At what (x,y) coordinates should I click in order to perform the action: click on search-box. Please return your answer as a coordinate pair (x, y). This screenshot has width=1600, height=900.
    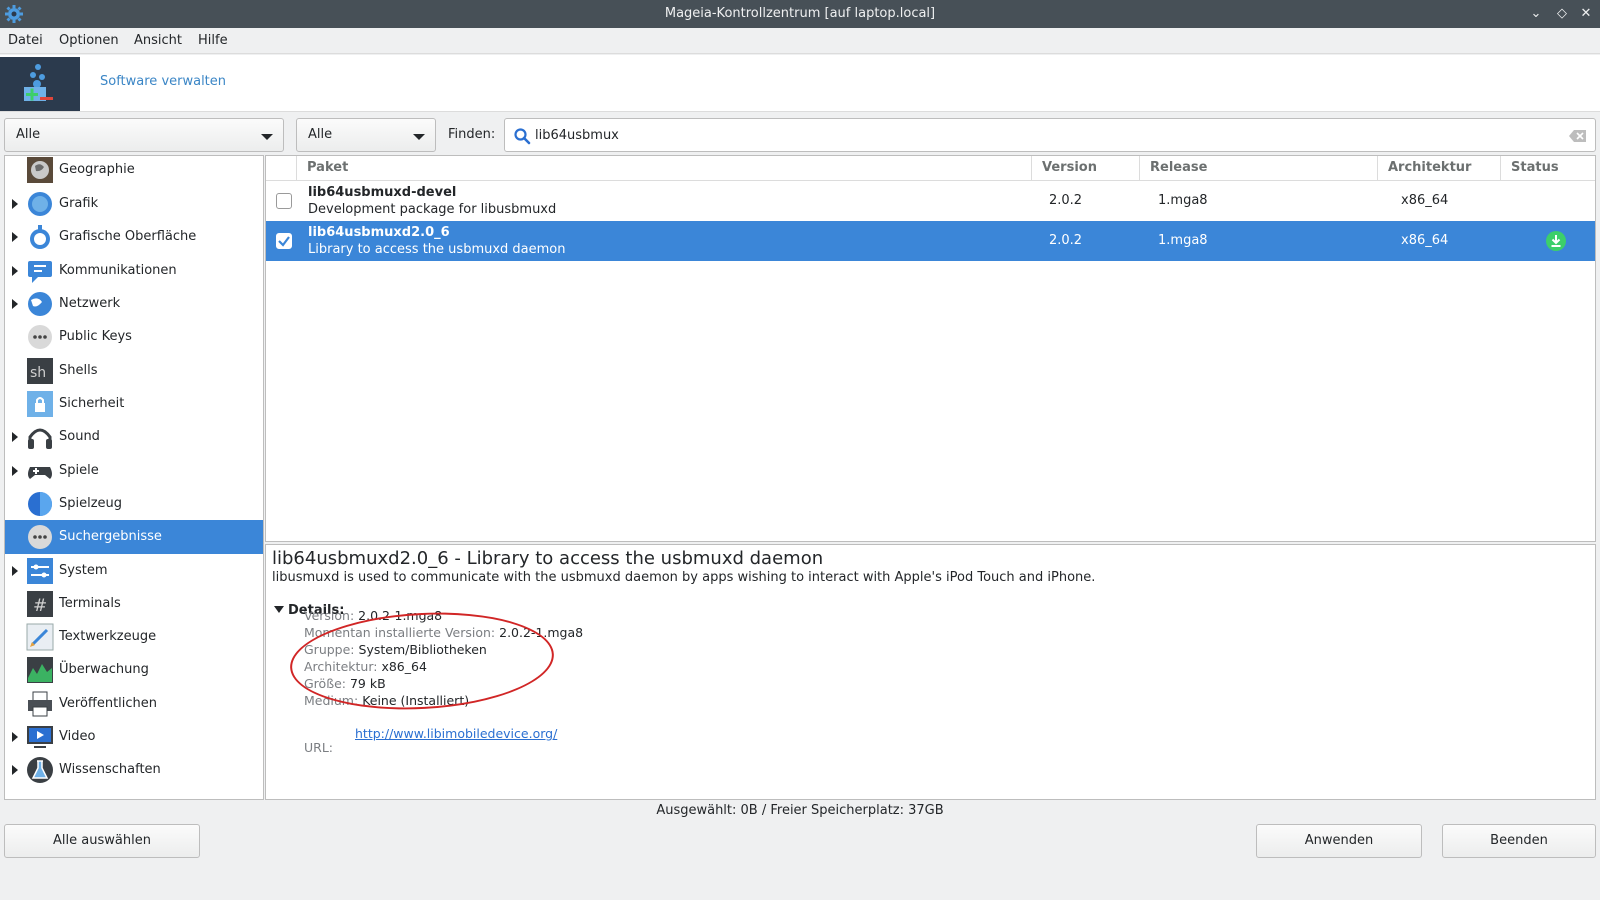
    Looking at the image, I should click on (1050, 135).